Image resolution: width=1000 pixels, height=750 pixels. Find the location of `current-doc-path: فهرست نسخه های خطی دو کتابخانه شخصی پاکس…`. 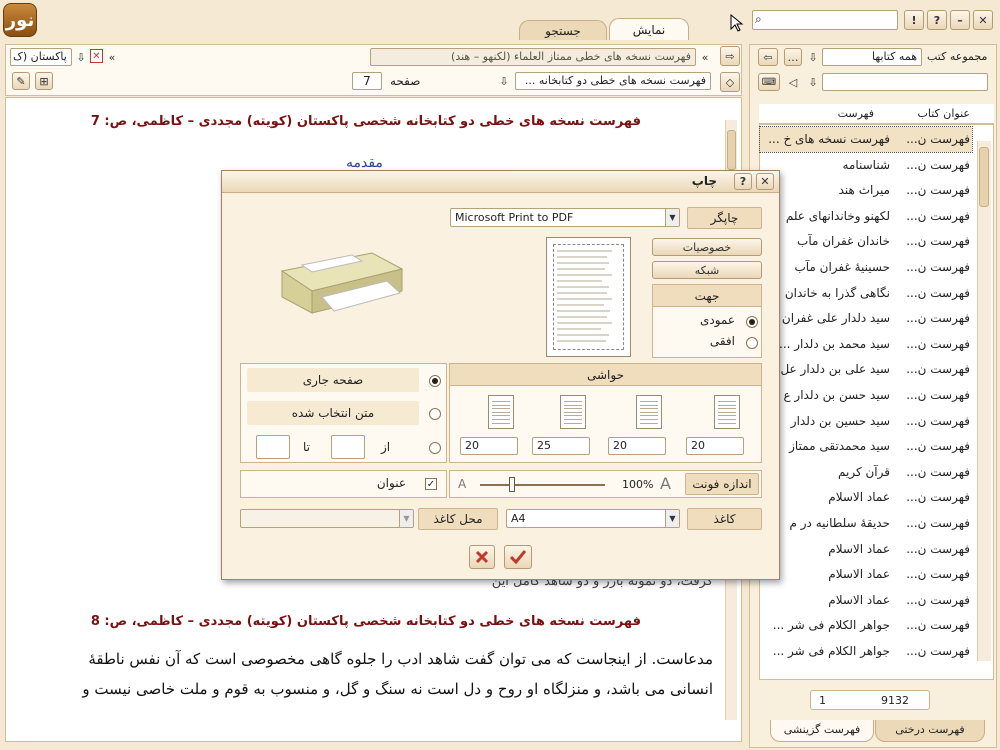

current-doc-path: فهرست نسخه های خطی دو کتابخانه شخصی پاکس… is located at coordinates (41, 57).